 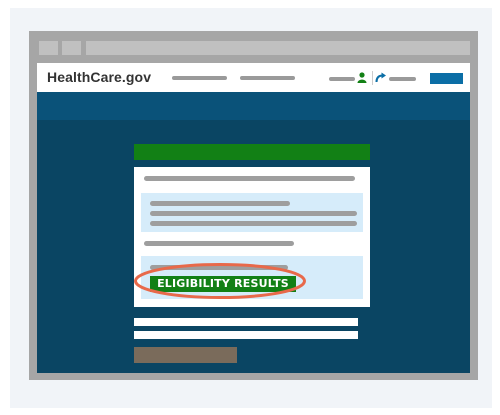 I want to click on continue-button, so click(x=185, y=355).